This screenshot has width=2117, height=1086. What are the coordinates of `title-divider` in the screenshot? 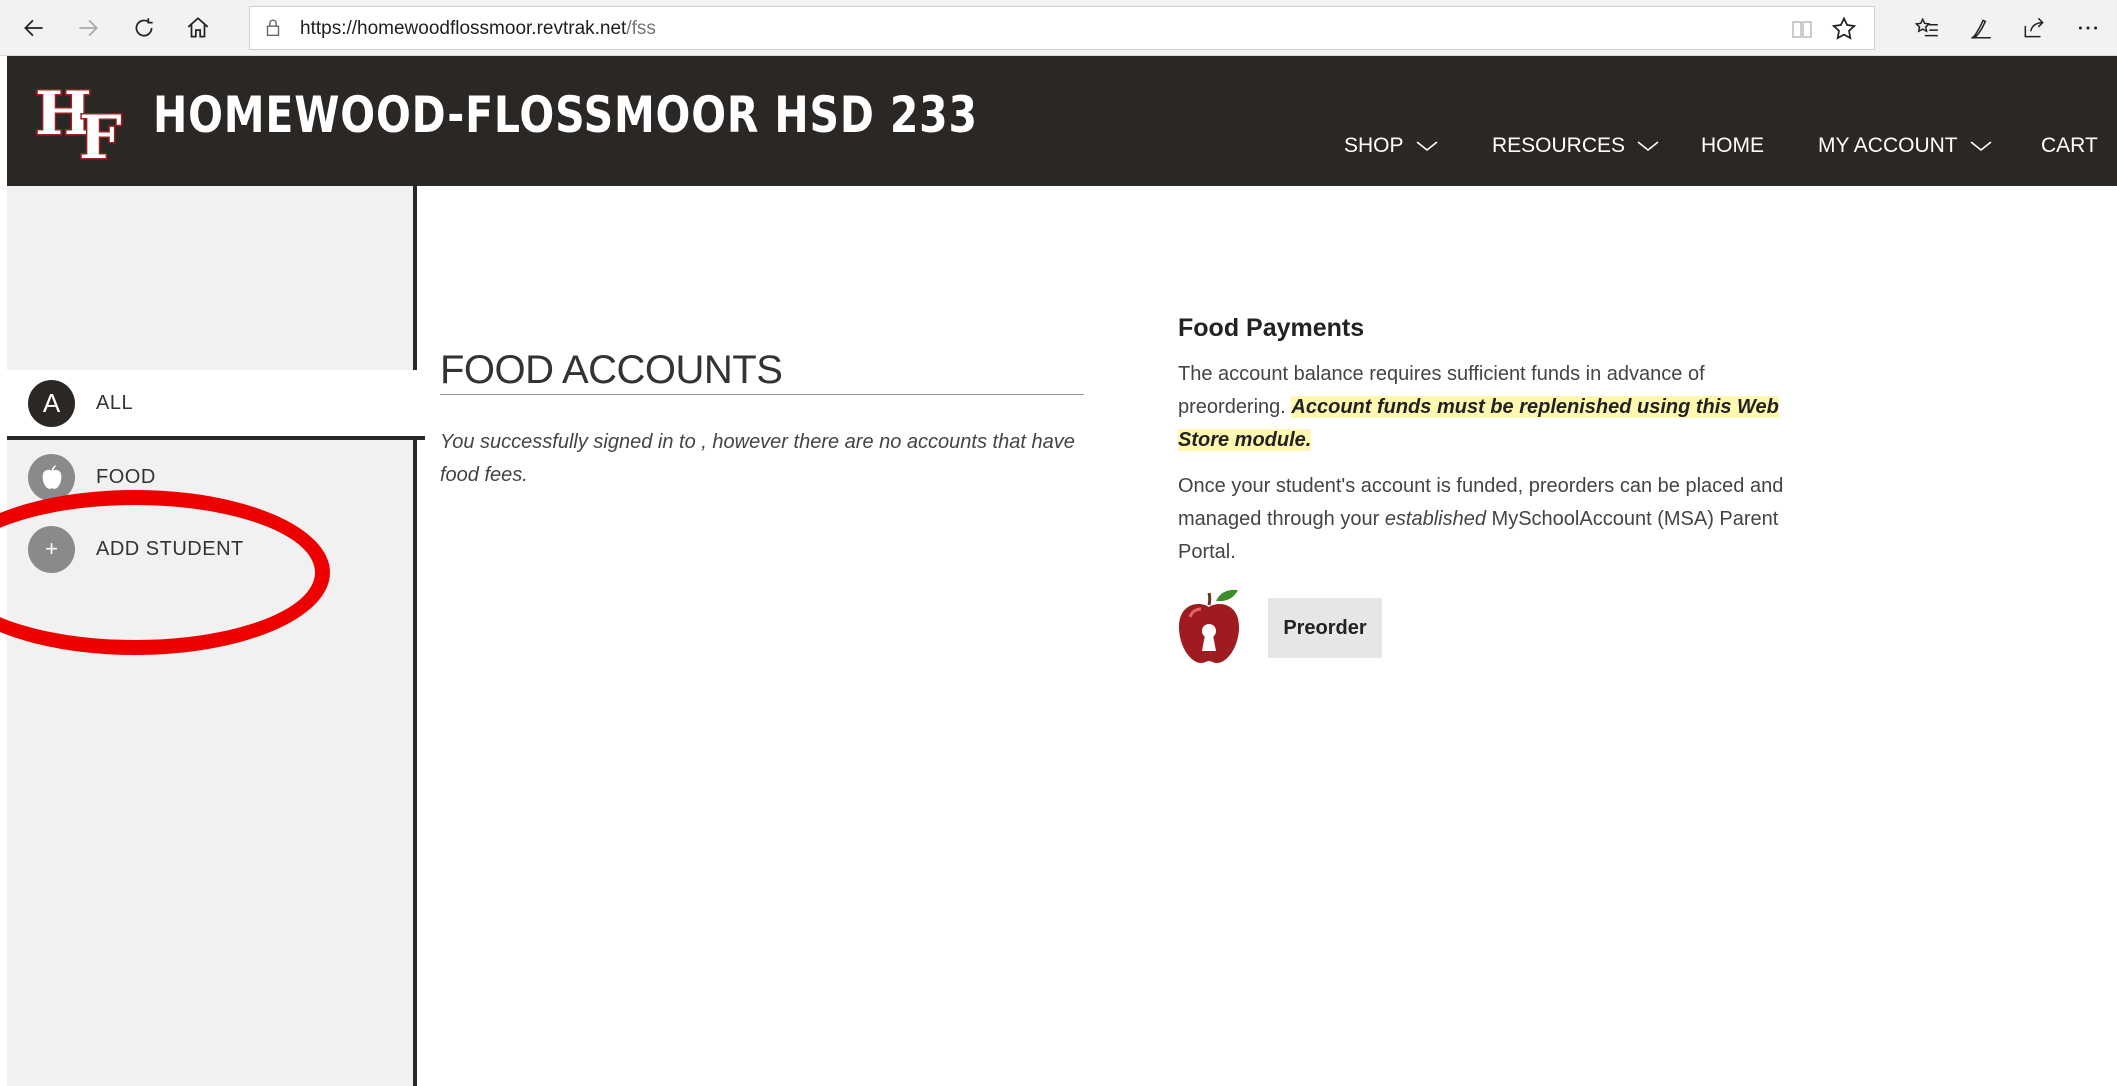 It's located at (762, 394).